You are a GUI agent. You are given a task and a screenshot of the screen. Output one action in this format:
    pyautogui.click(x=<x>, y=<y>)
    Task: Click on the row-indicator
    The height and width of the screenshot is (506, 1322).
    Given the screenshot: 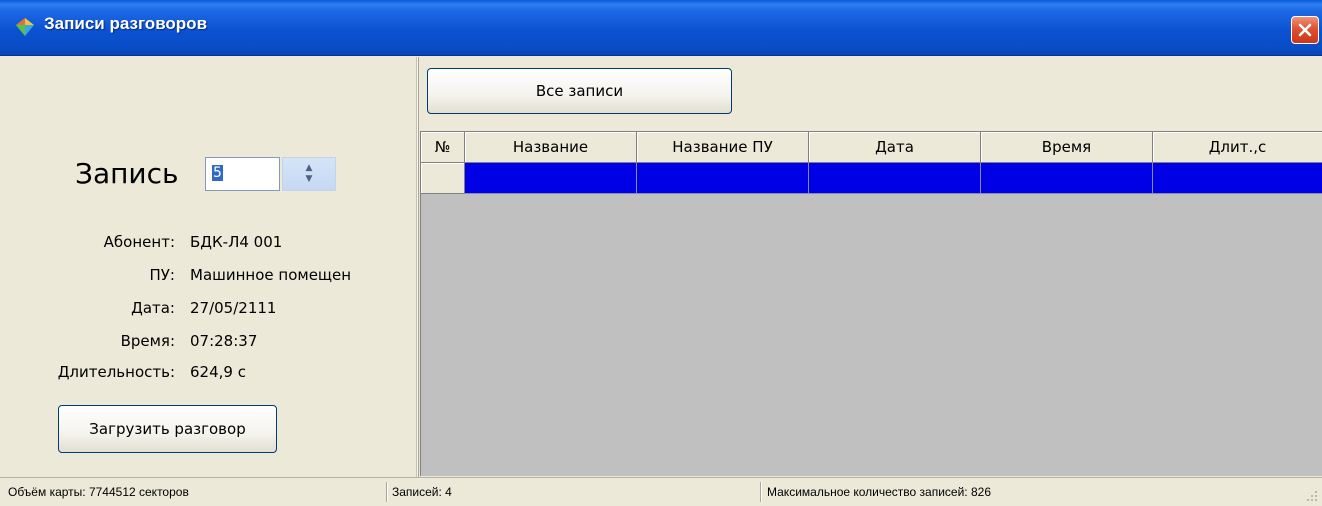 What is the action you would take?
    pyautogui.click(x=443, y=178)
    